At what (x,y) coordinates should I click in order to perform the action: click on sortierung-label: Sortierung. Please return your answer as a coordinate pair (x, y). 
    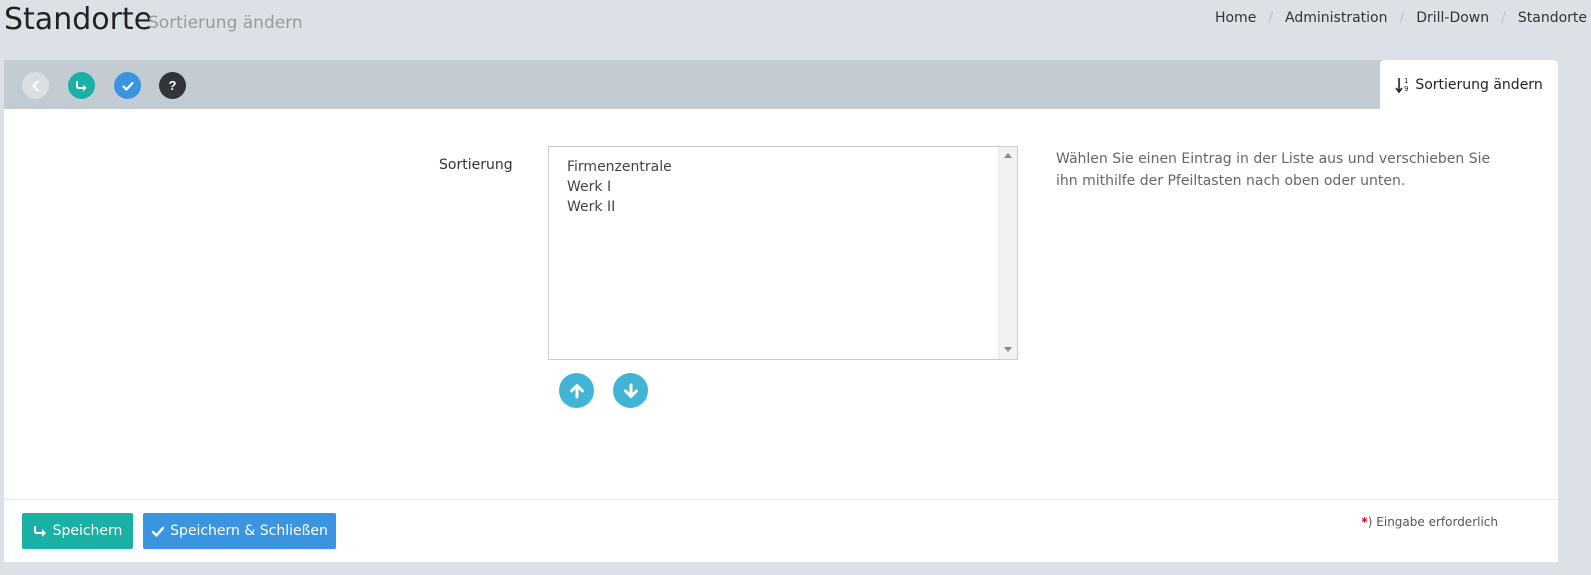
    Looking at the image, I should click on (476, 165).